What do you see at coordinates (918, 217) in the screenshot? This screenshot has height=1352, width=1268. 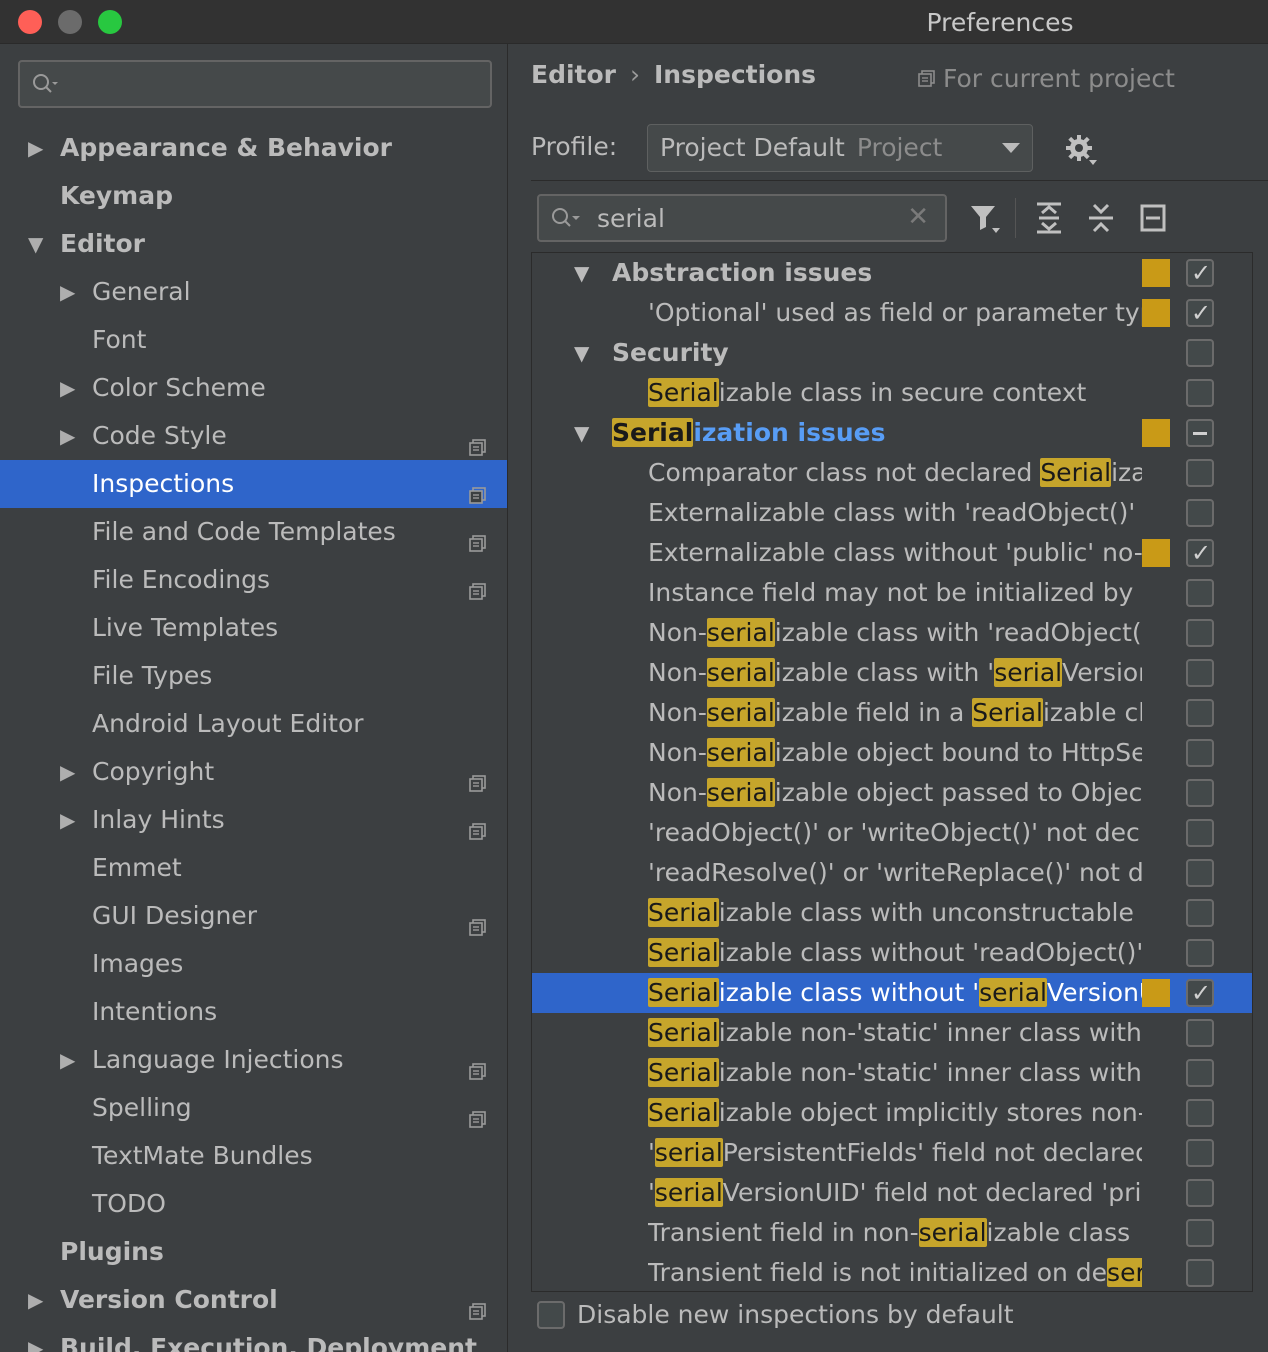 I see `clear-search-icon: ✕` at bounding box center [918, 217].